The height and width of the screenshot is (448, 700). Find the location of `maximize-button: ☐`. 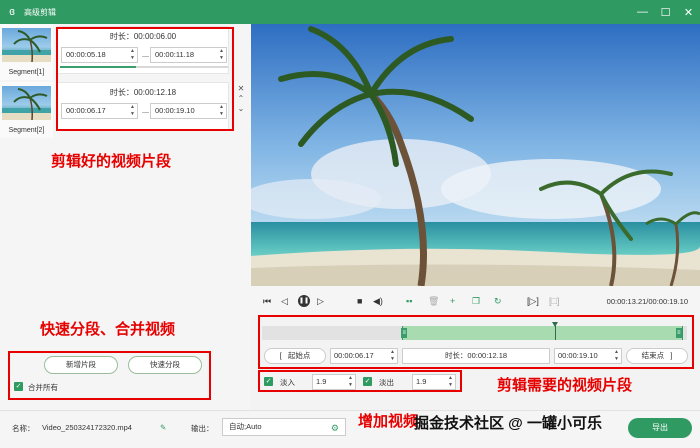

maximize-button: ☐ is located at coordinates (665, 12).